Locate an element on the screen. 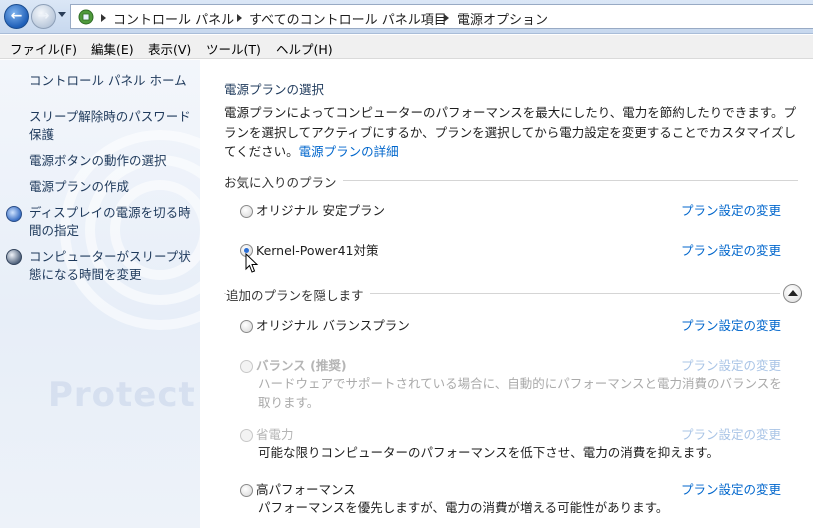  change-settings-link-balanced: プラン設定の変更 is located at coordinates (731, 364).